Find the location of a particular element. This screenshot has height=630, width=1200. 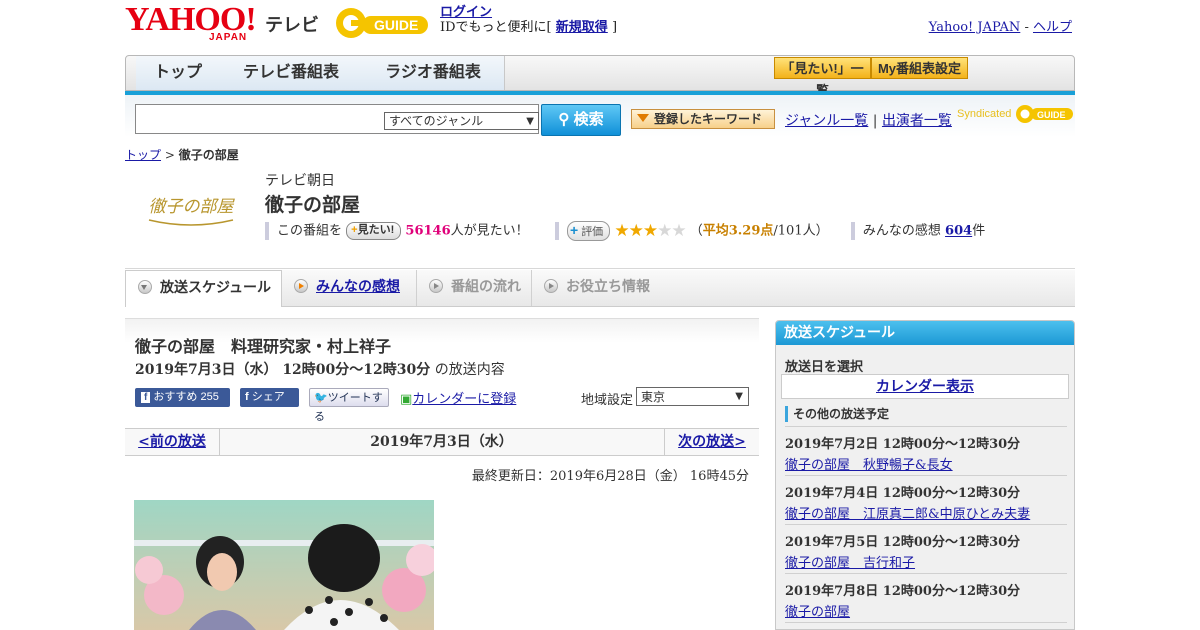

genre-list-link: ジャンル一覧 is located at coordinates (826, 121).